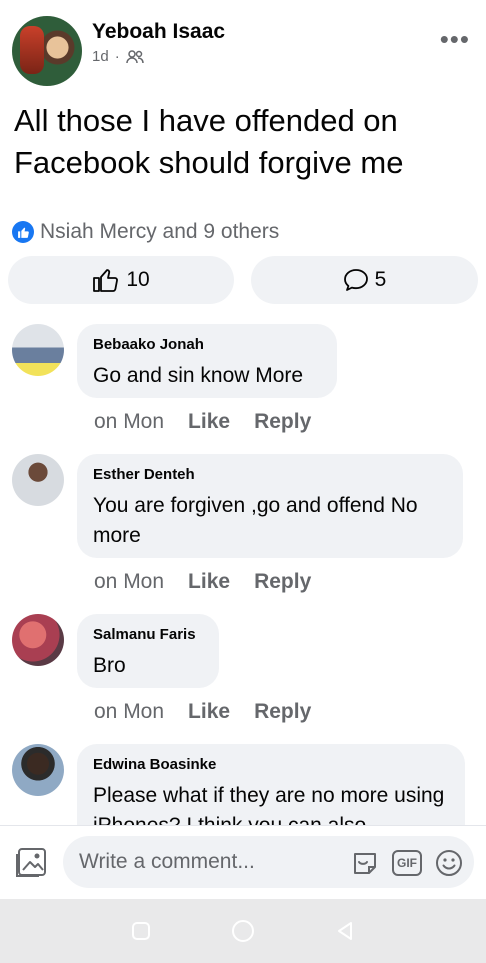 The width and height of the screenshot is (486, 963). Describe the element at coordinates (109, 665) in the screenshot. I see `comment-text: Bro` at that location.